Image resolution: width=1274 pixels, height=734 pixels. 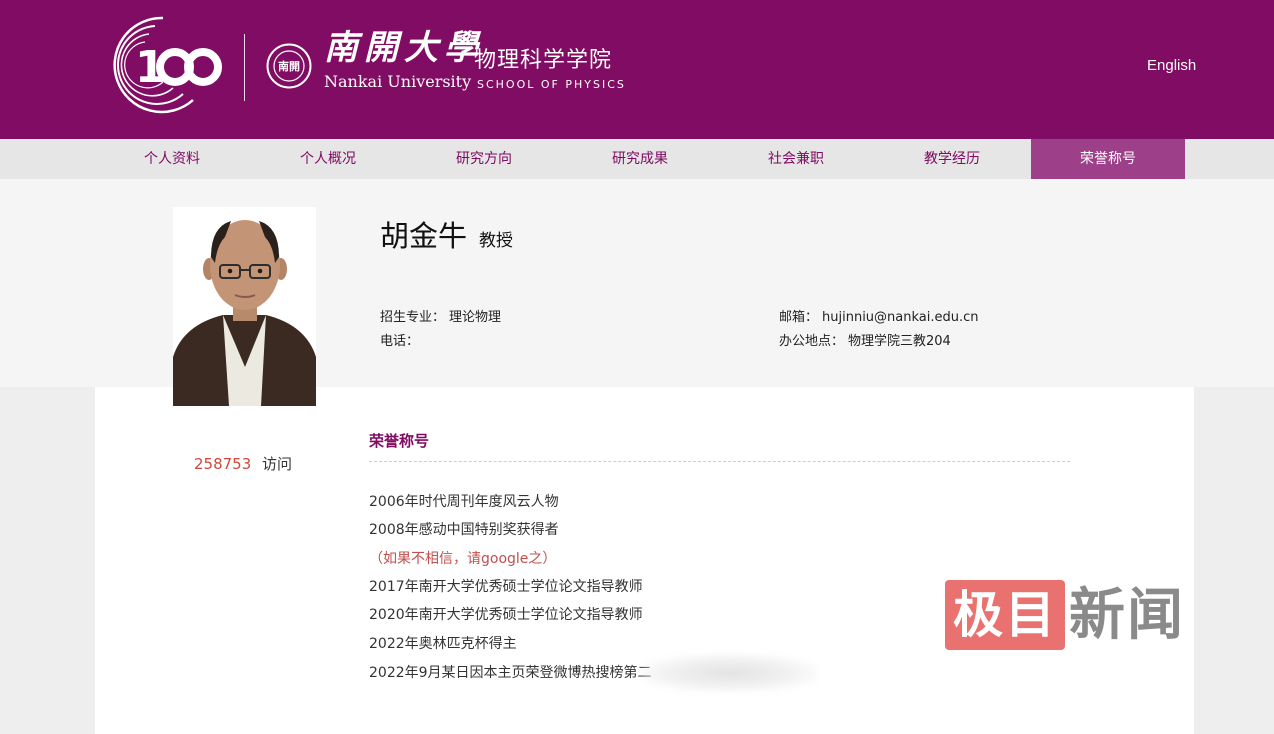 What do you see at coordinates (463, 559) in the screenshot?
I see `honor-note: （如果不相信，请google之）` at bounding box center [463, 559].